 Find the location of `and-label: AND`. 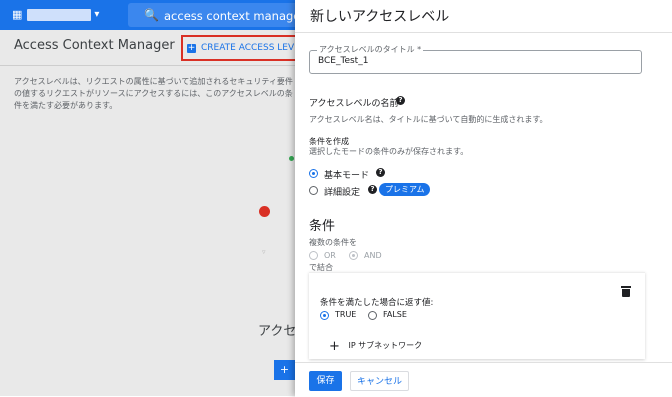

and-label: AND is located at coordinates (373, 255).